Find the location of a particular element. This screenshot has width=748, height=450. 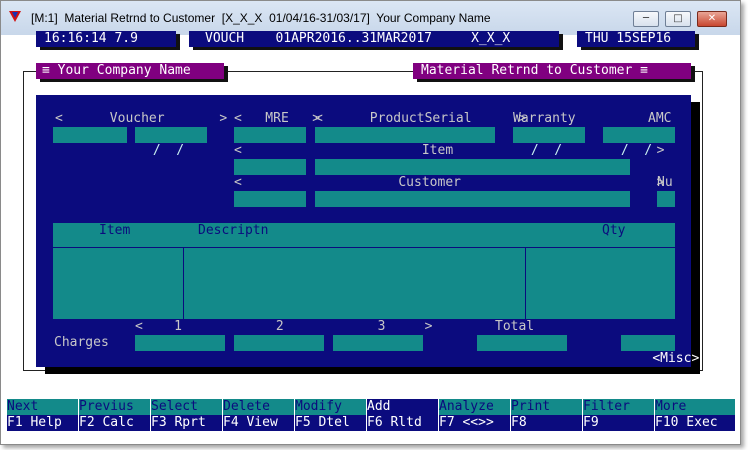

fkey-label: Print is located at coordinates (546, 407).